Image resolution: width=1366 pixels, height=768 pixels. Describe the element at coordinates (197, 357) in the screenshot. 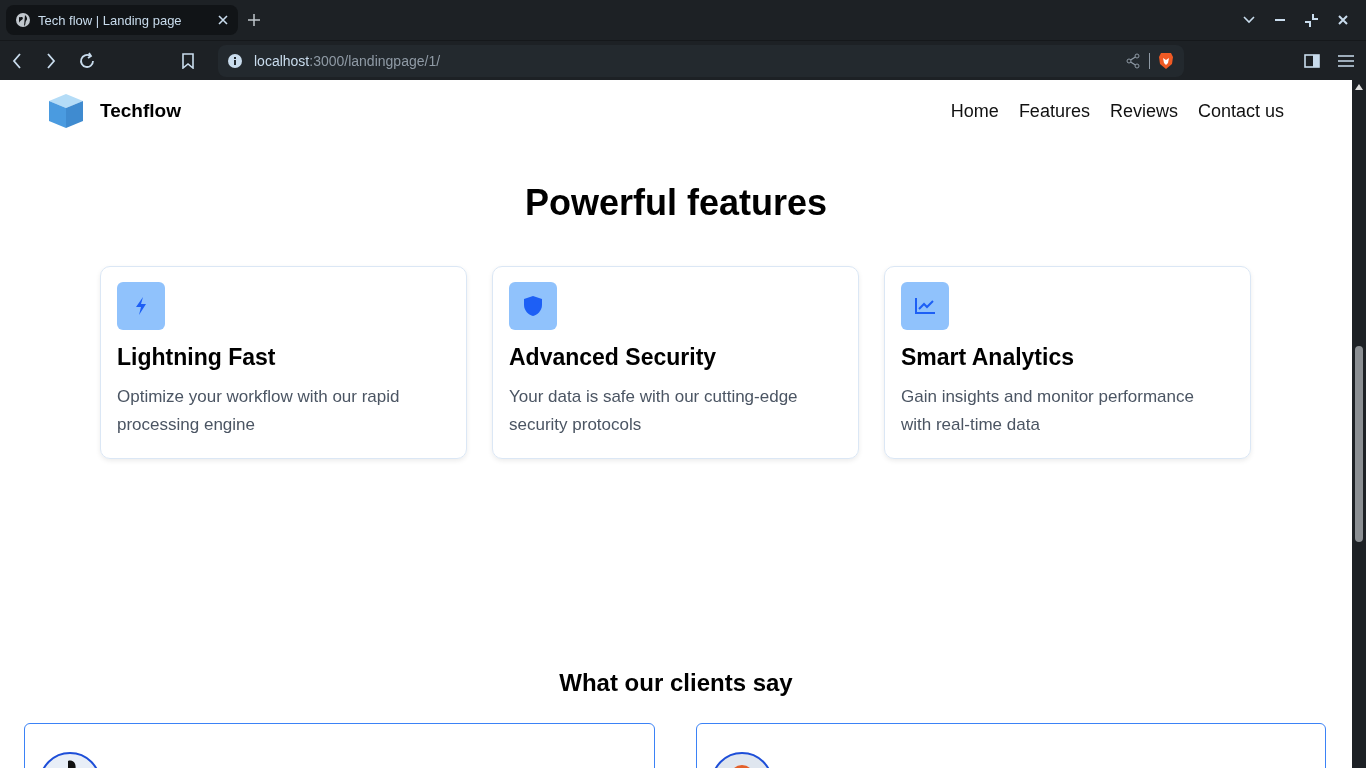

I see `card-title: Lightning Fast` at that location.